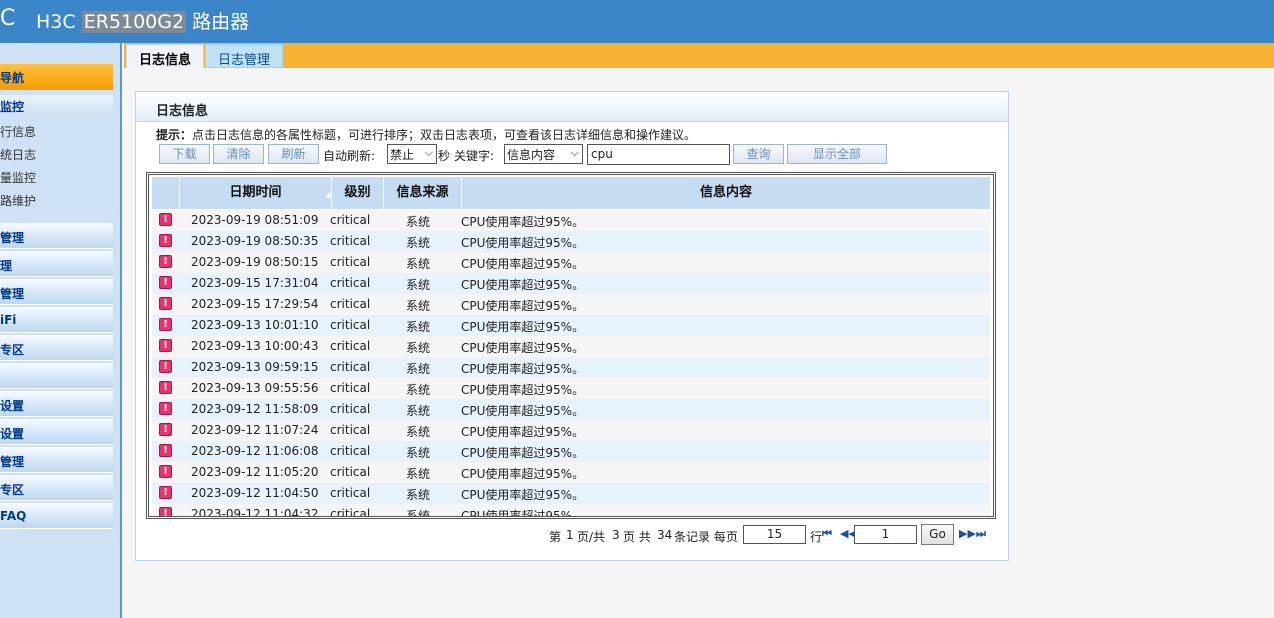 This screenshot has height=618, width=1274. What do you see at coordinates (134, 22) in the screenshot?
I see `model-name: ER5100G2` at bounding box center [134, 22].